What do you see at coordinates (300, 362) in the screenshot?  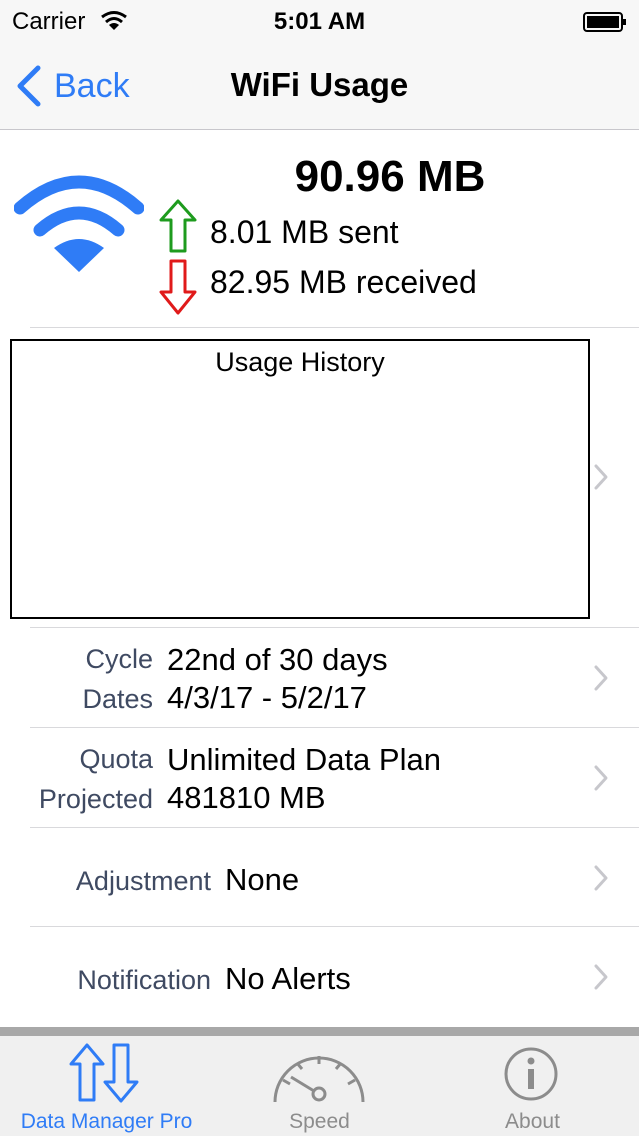 I see `chart-title: Usage History` at bounding box center [300, 362].